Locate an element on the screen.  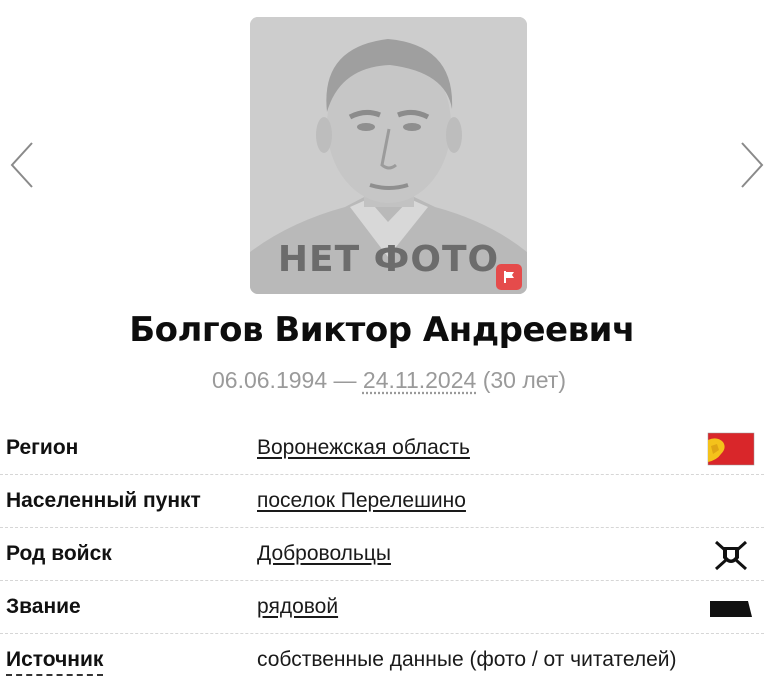
detail-row-settlement: Населенный пункт поселок Перелешино is located at coordinates (382, 501).